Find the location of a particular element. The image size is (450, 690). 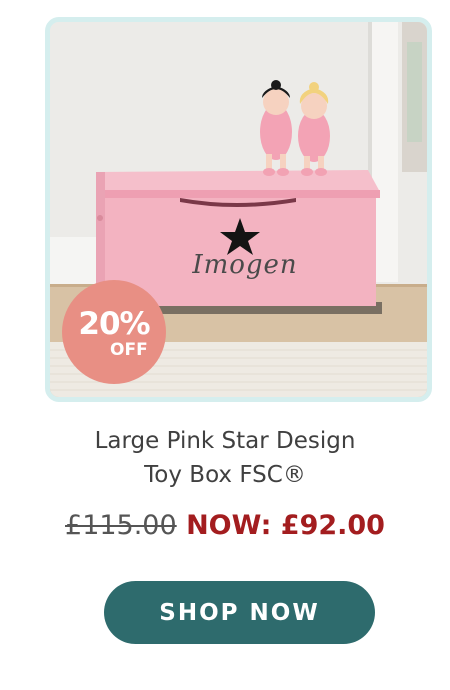

discount-badge: 20% OFF is located at coordinates (114, 332).